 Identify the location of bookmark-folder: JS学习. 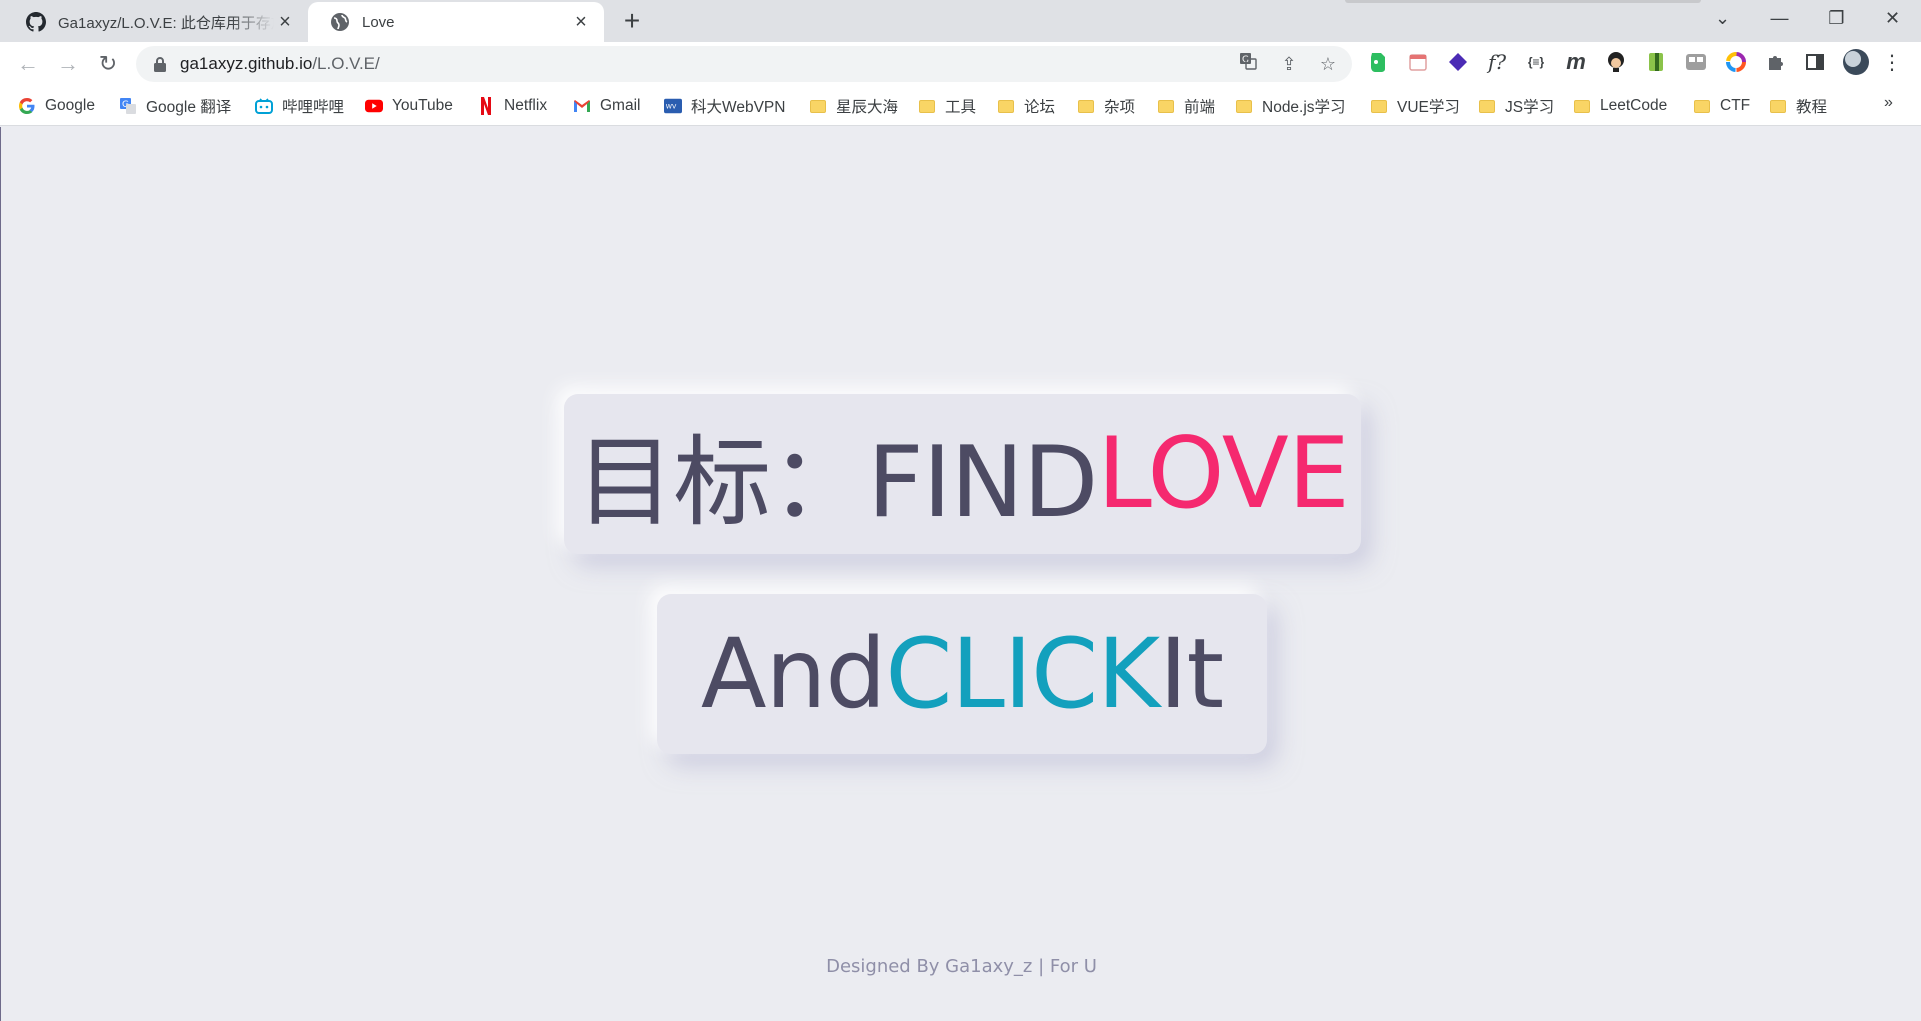
(1516, 106).